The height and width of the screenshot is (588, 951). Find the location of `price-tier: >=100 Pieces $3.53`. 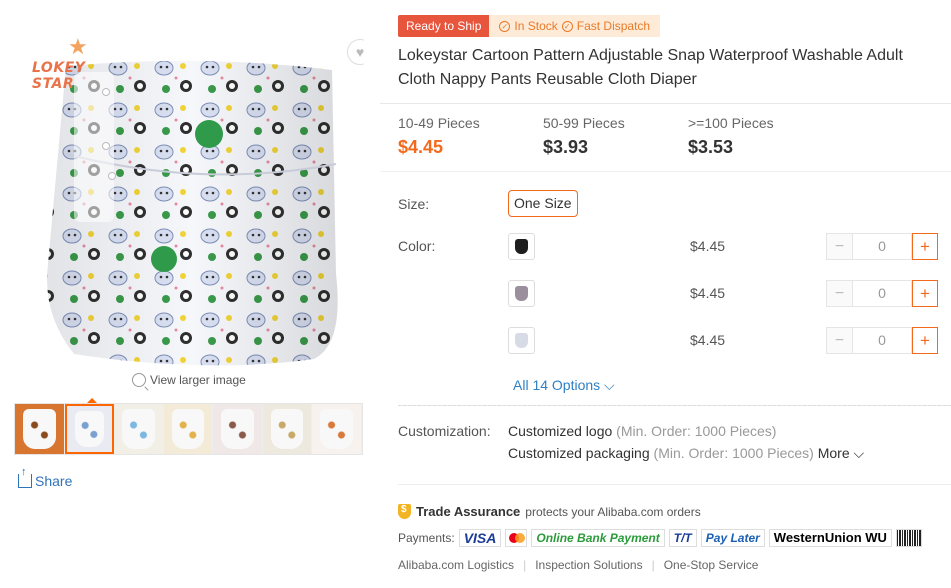

price-tier: >=100 Pieces $3.53 is located at coordinates (760, 136).